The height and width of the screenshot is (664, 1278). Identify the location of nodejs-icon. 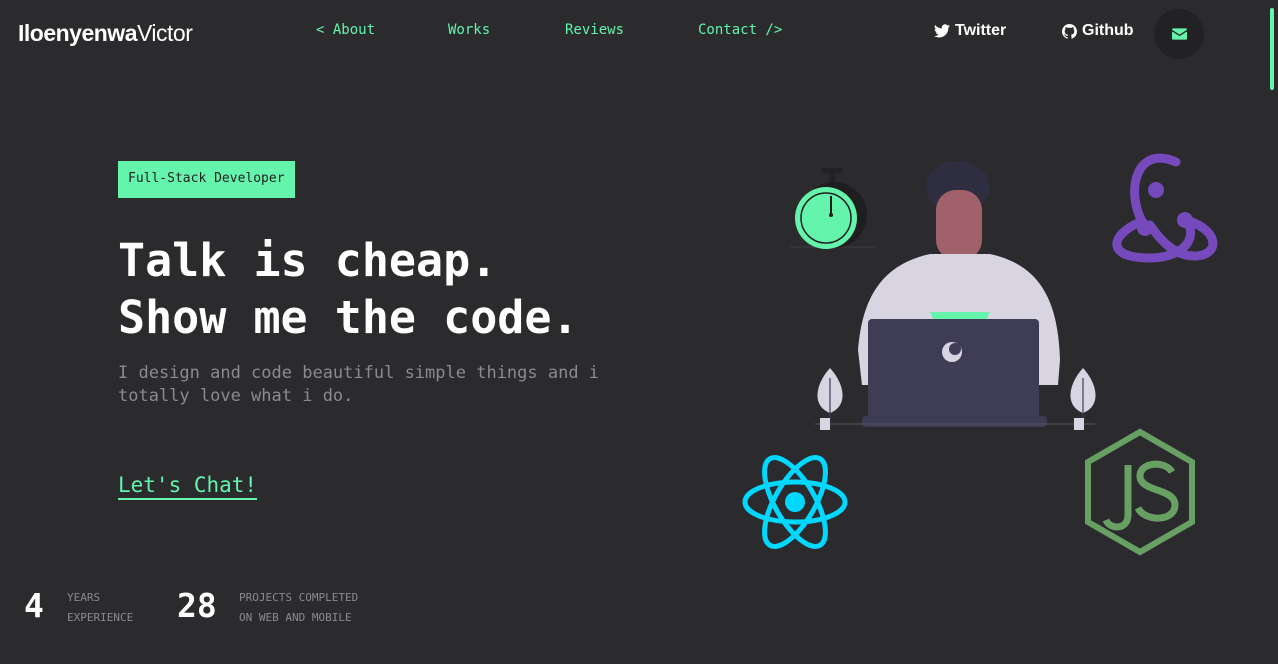
(1140, 492).